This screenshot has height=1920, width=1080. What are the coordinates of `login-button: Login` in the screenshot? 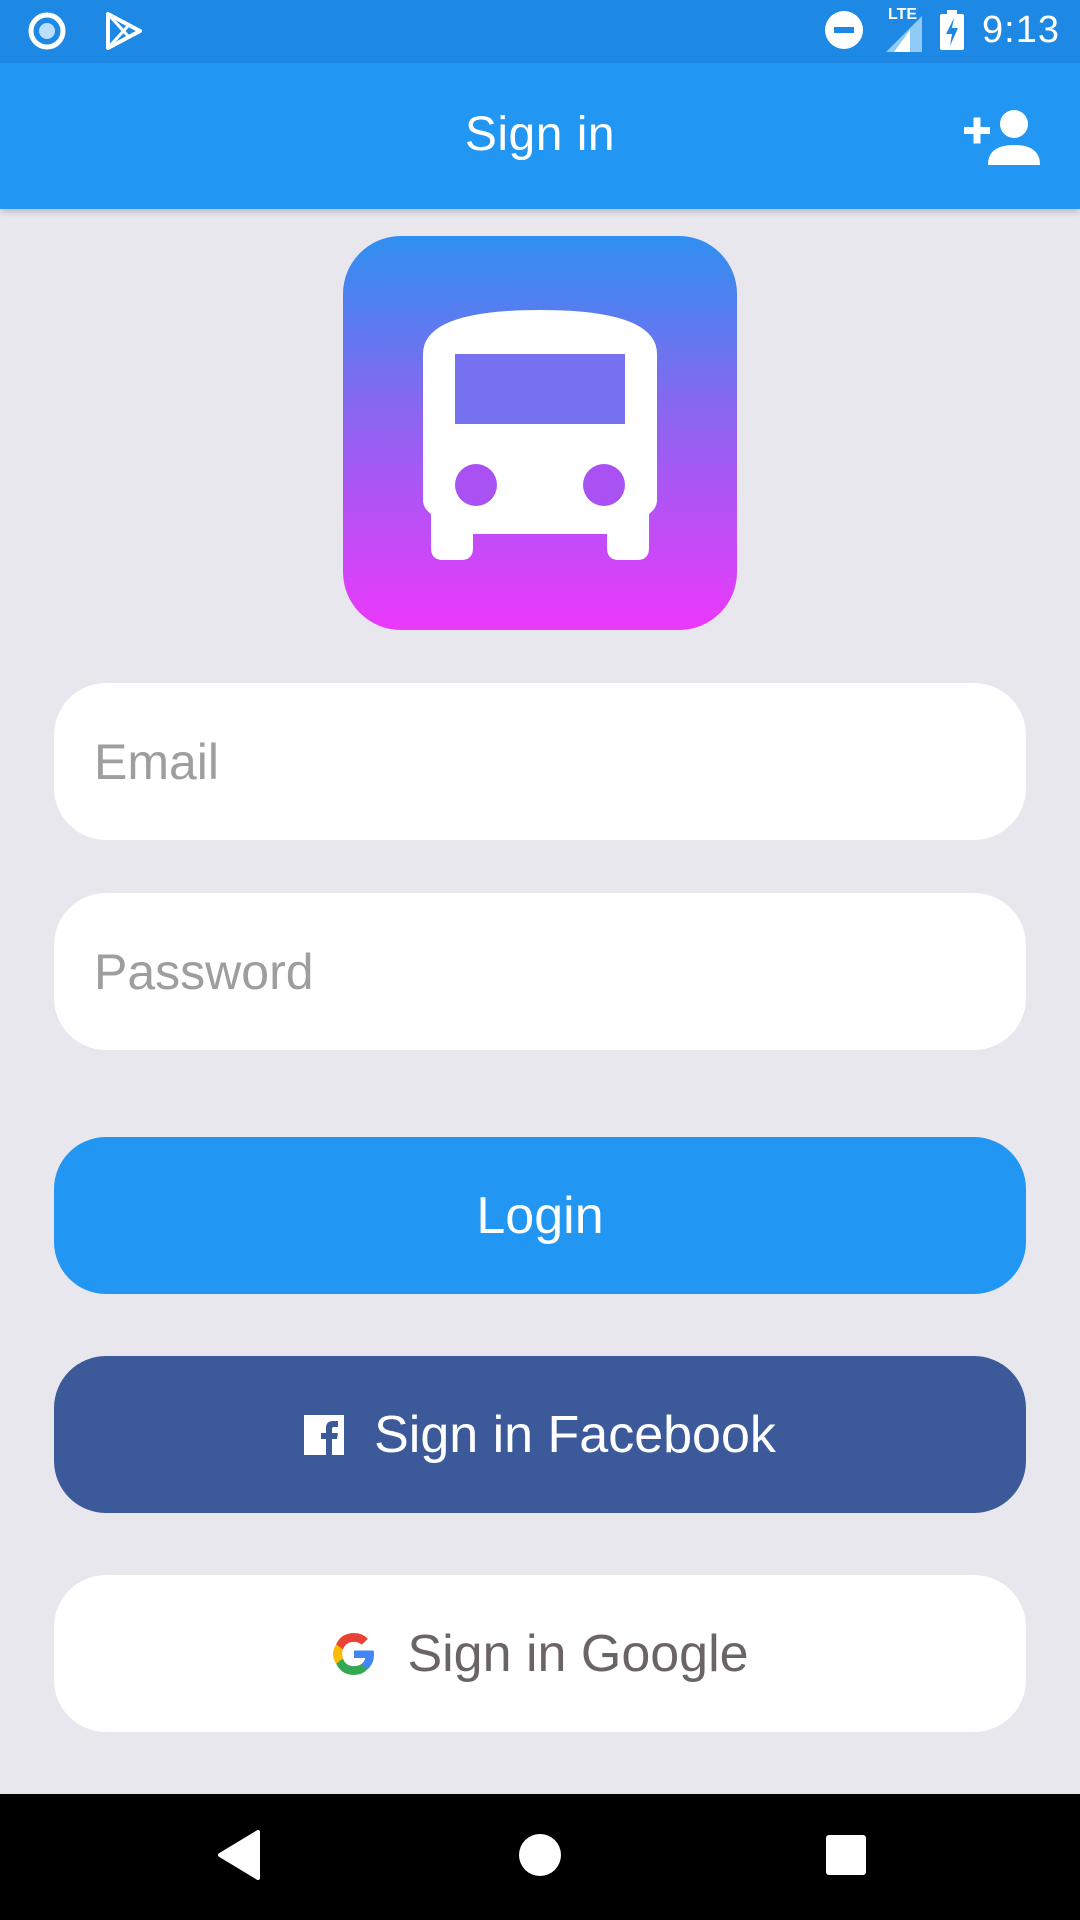 It's located at (540, 1215).